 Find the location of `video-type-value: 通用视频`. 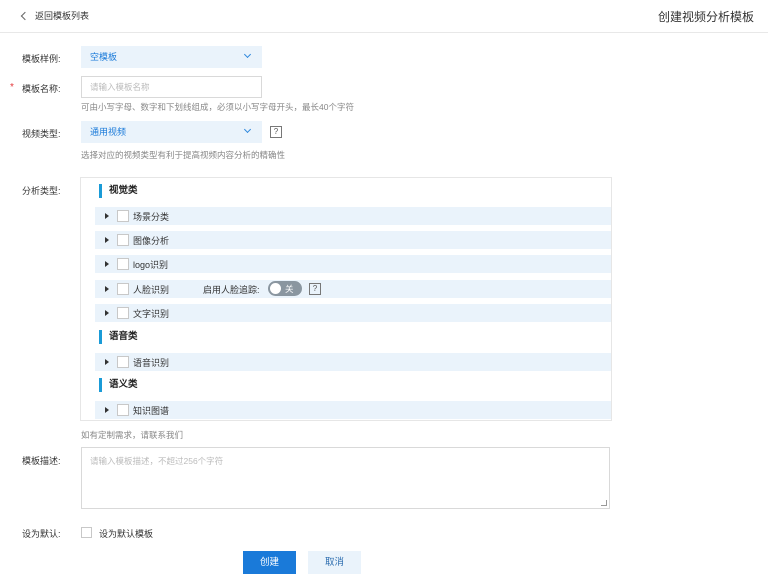

video-type-value: 通用视频 is located at coordinates (108, 132).